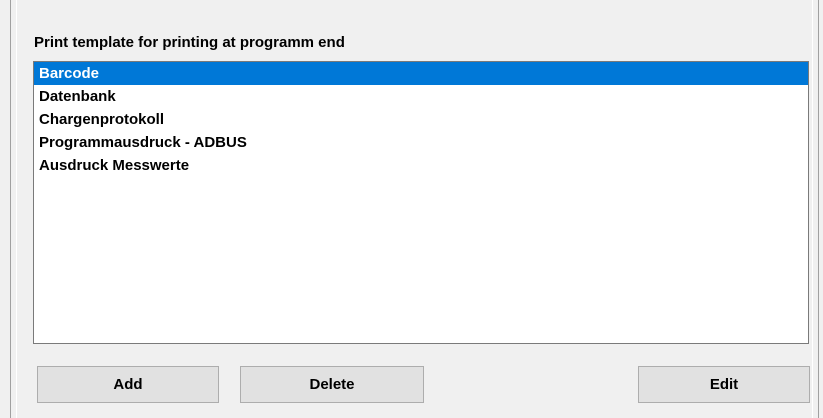 The width and height of the screenshot is (823, 418). Describe the element at coordinates (421, 142) in the screenshot. I see `list-item: Programmausdruck - ADBUS` at that location.